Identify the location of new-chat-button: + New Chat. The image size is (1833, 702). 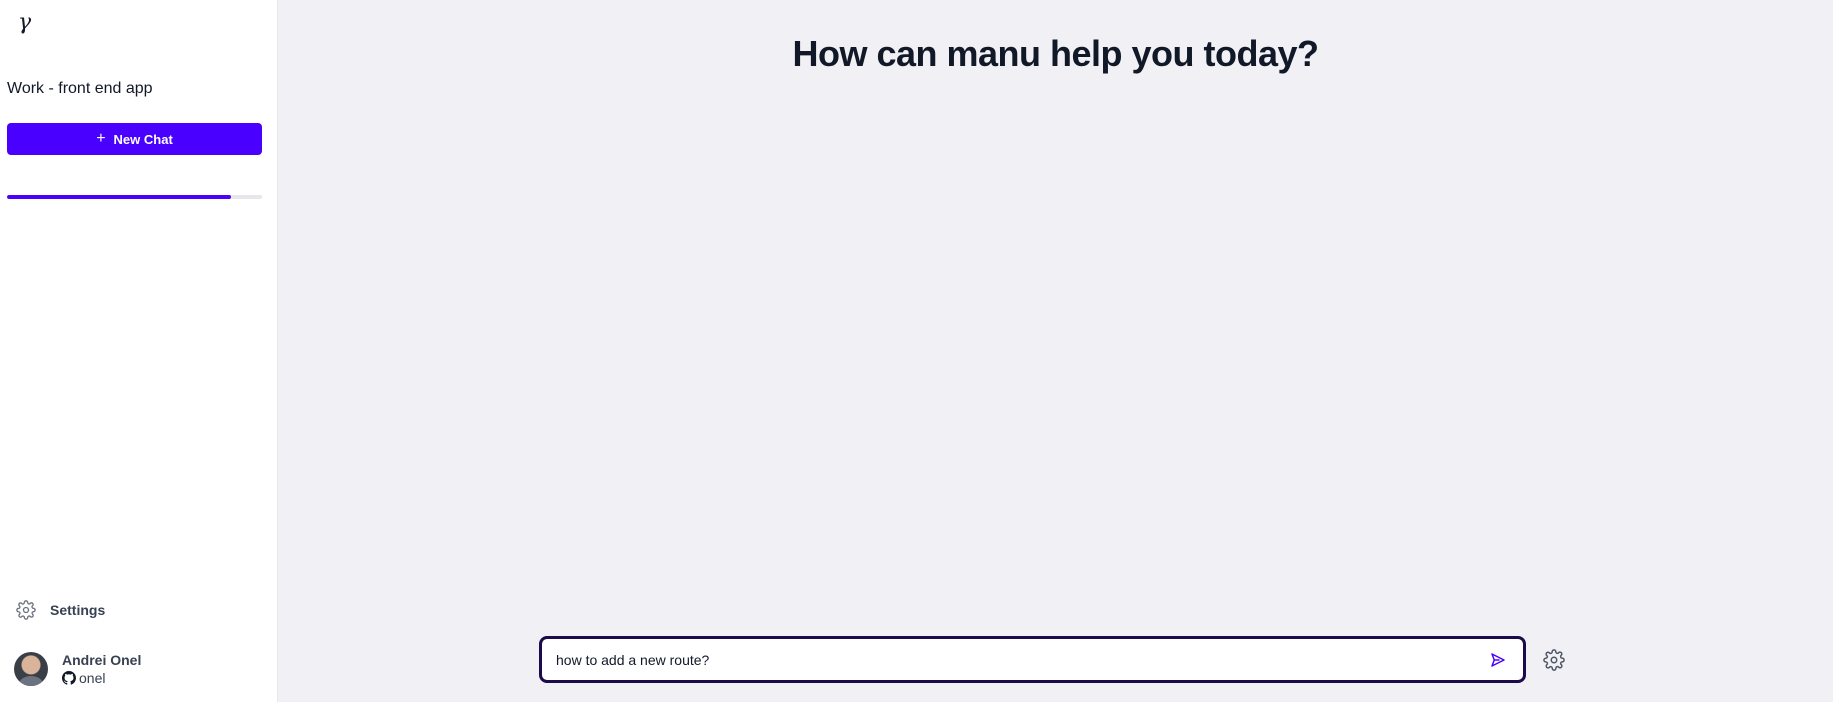
(134, 139).